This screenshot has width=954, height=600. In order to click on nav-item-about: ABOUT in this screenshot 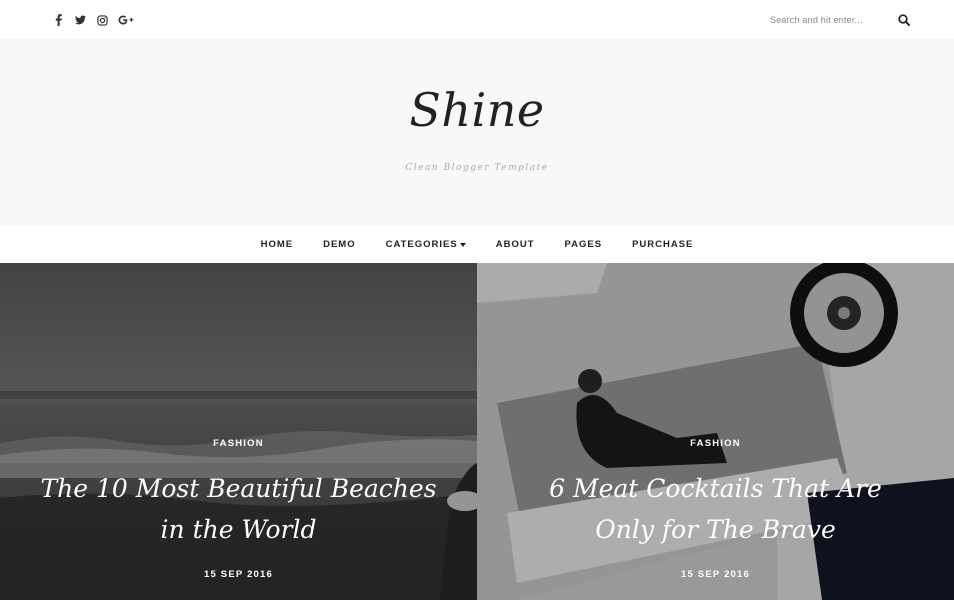, I will do `click(515, 244)`.